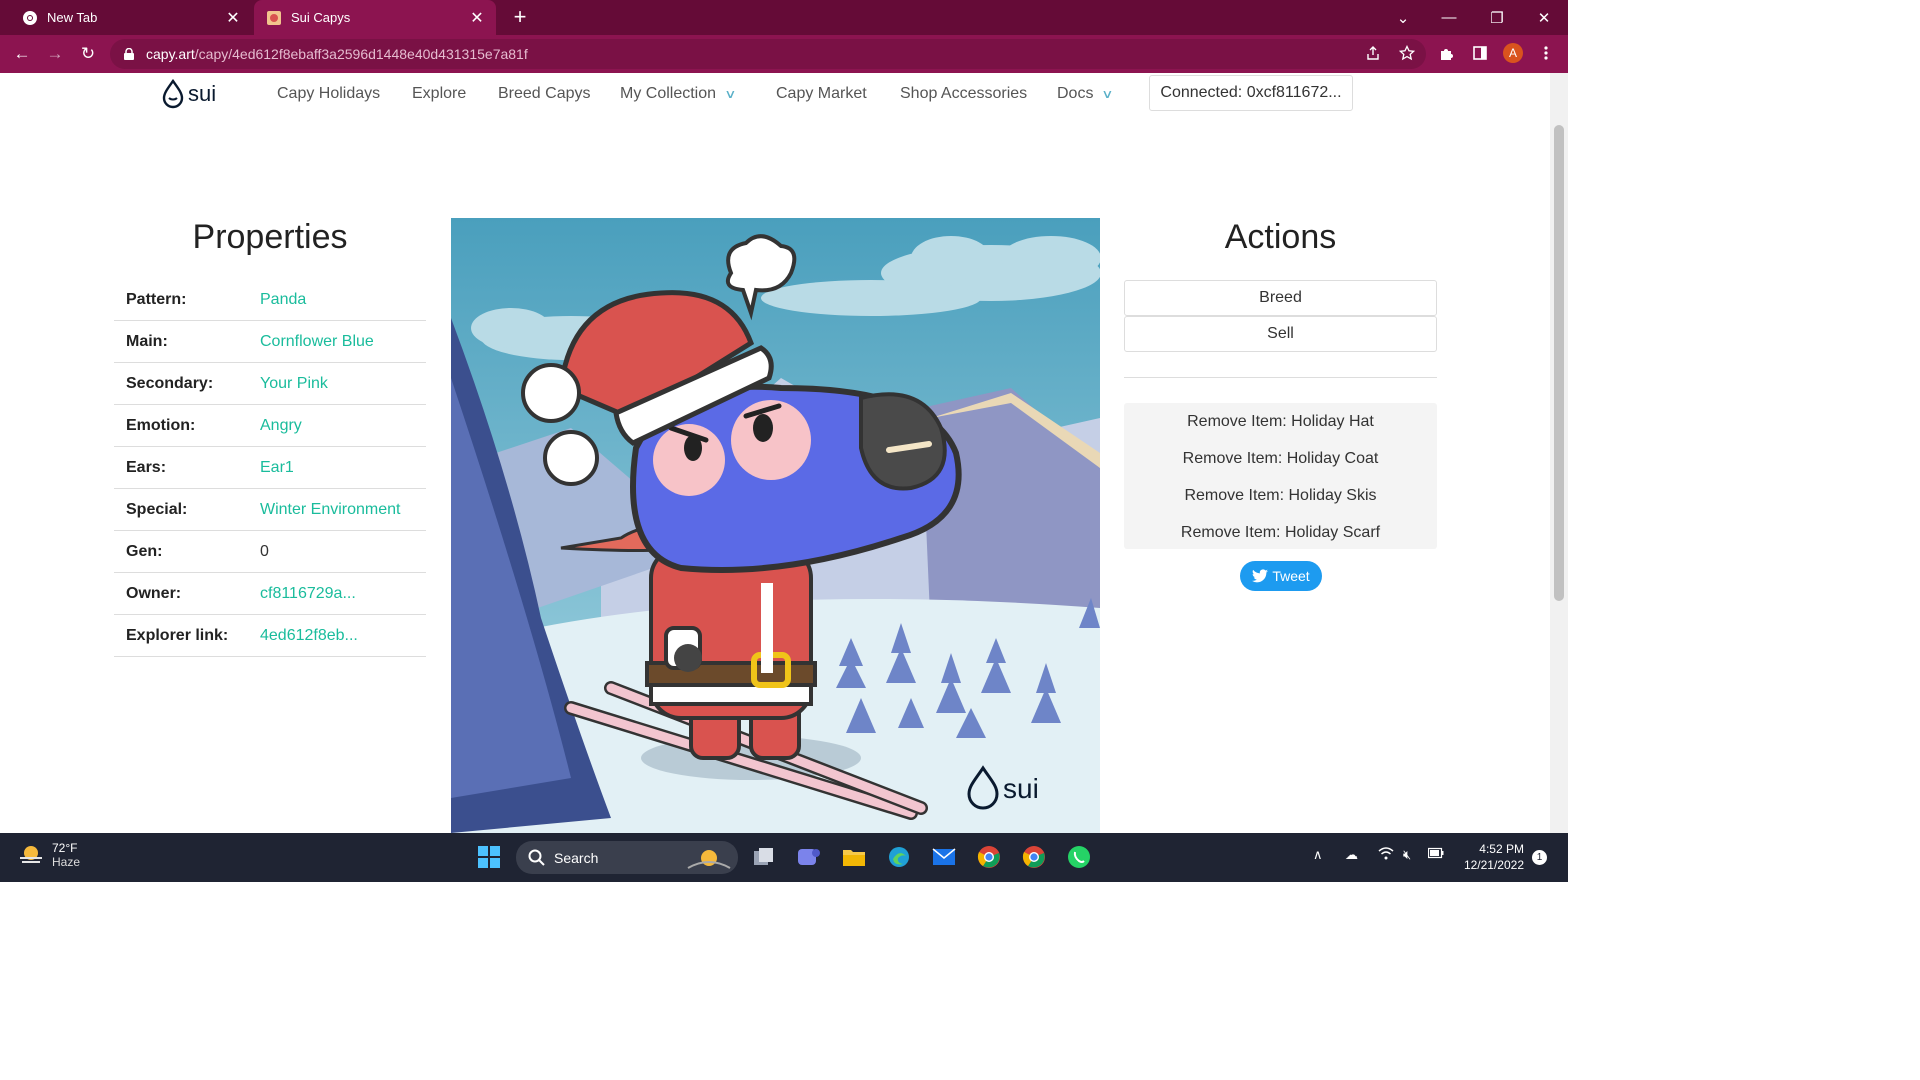  Describe the element at coordinates (187, 509) in the screenshot. I see `property-key: Special:` at that location.